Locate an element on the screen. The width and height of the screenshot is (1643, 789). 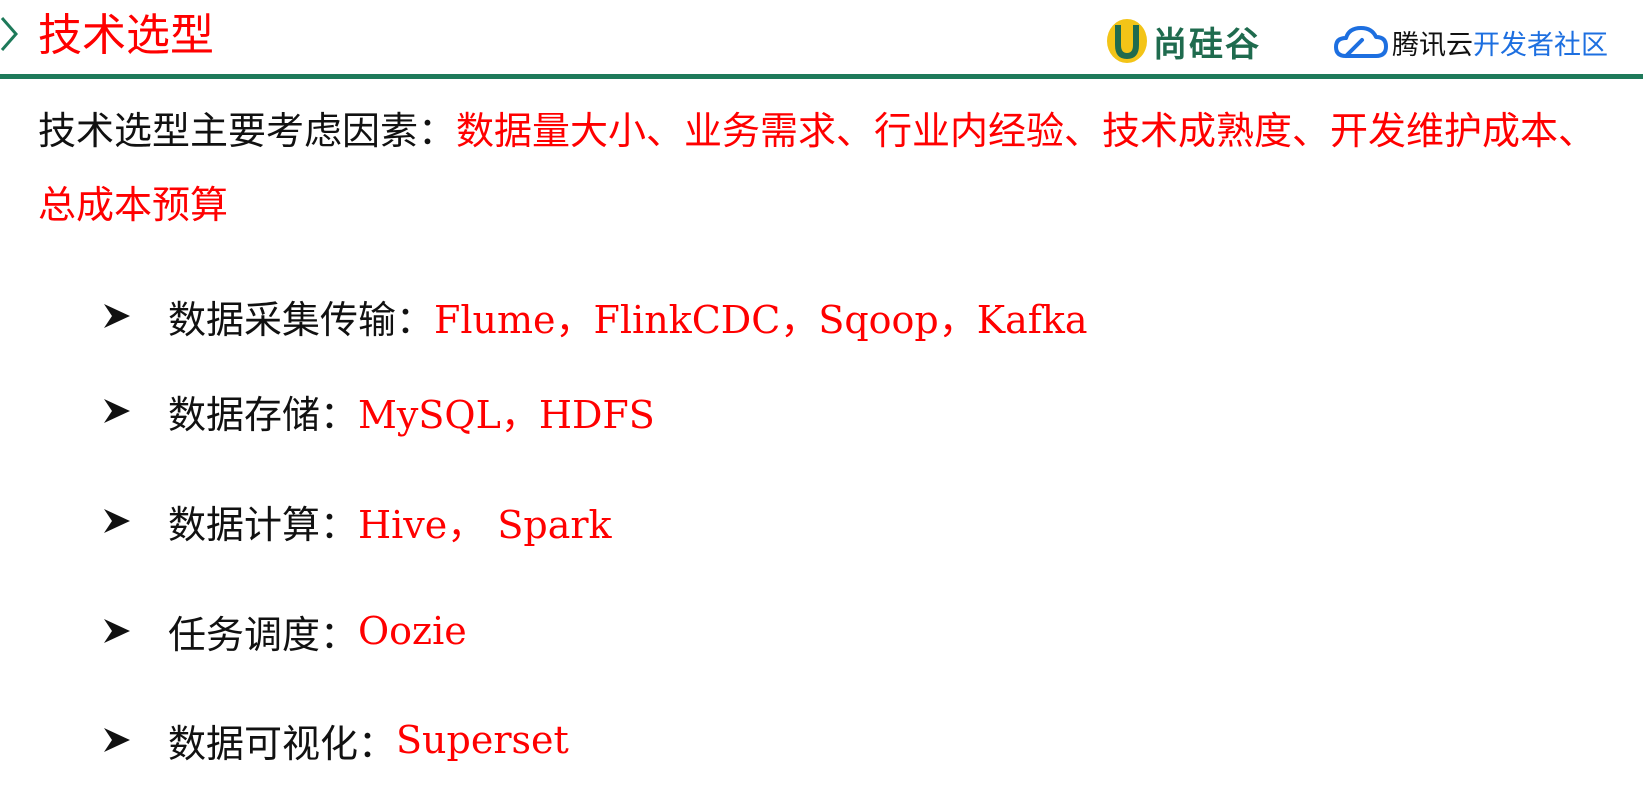
tencent-cloud-logo: 腾讯云 开发者社区 is located at coordinates (1470, 42).